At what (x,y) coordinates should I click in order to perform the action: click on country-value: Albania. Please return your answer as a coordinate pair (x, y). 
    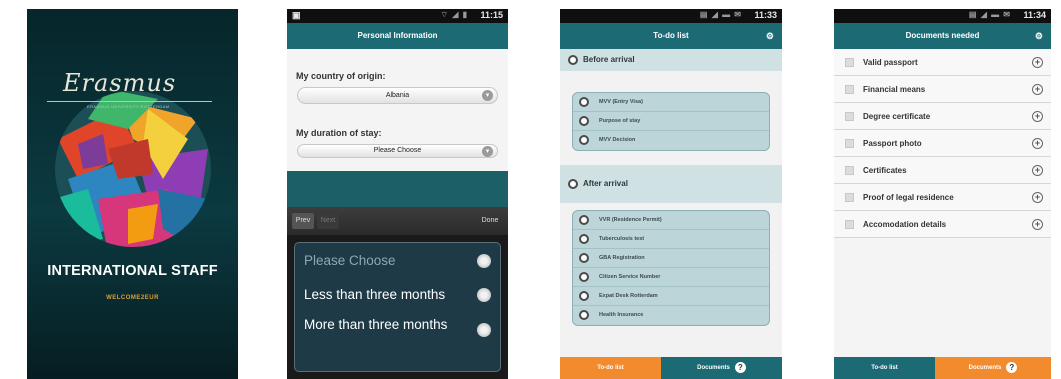
    Looking at the image, I should click on (397, 95).